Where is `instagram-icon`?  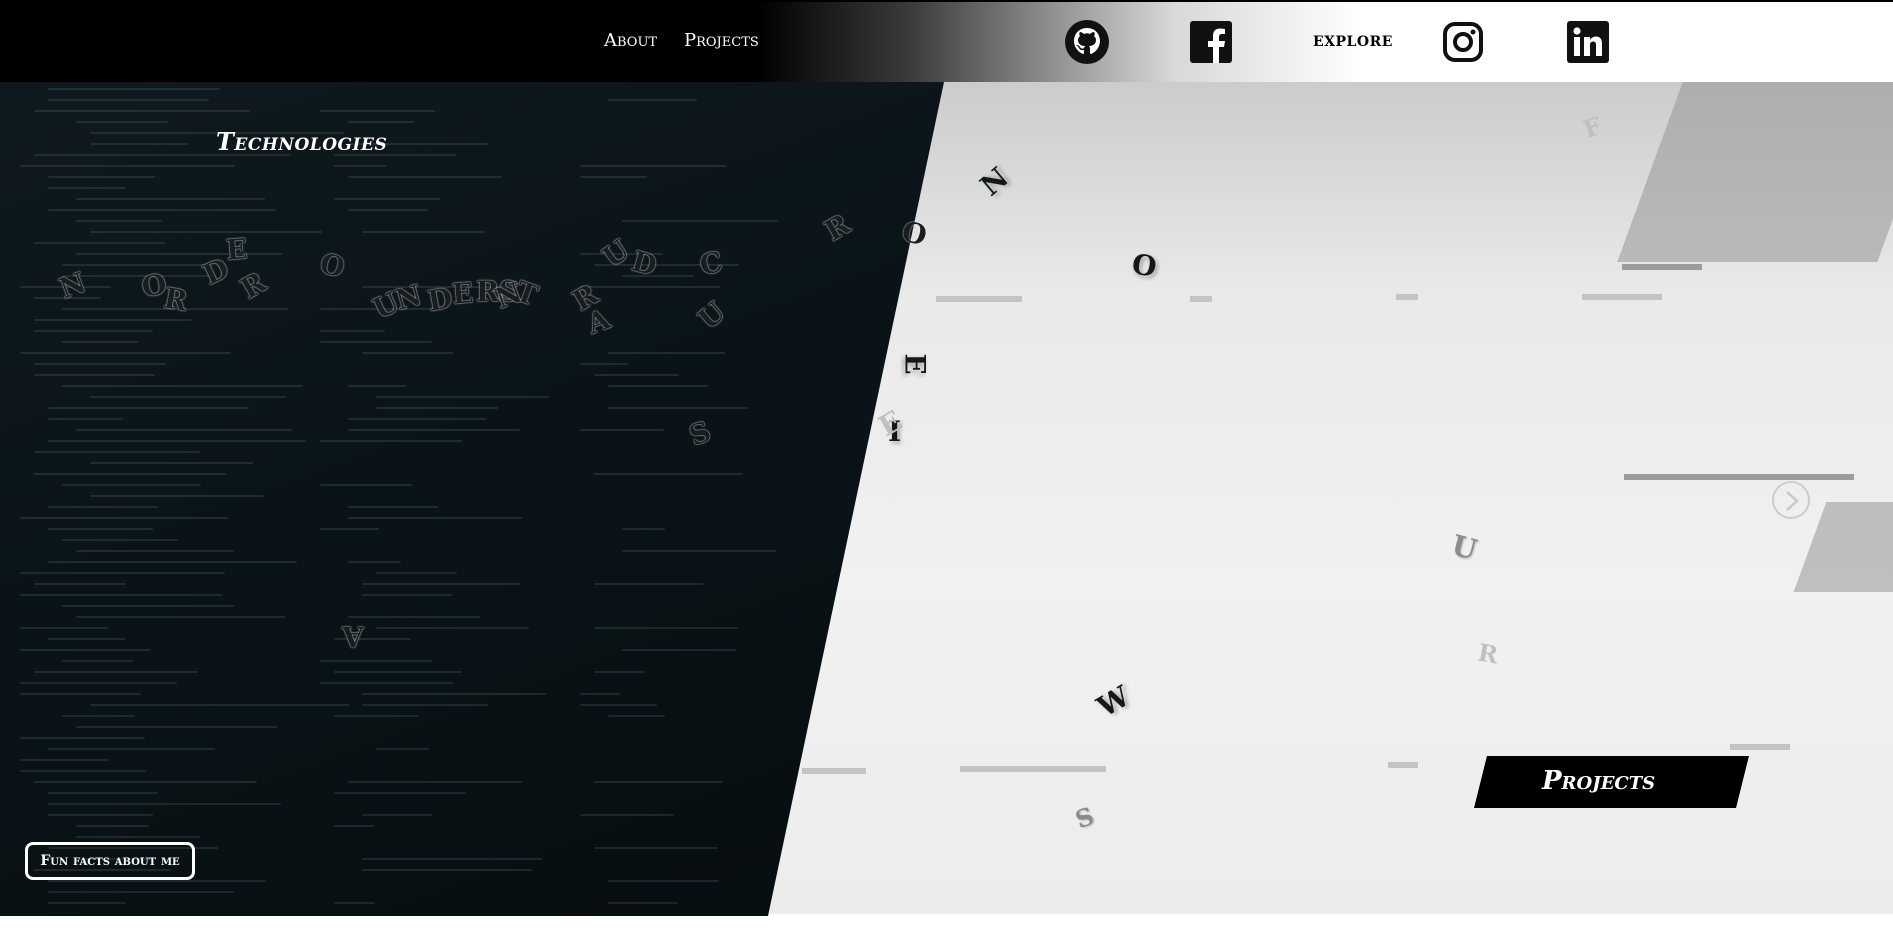
instagram-icon is located at coordinates (1463, 42).